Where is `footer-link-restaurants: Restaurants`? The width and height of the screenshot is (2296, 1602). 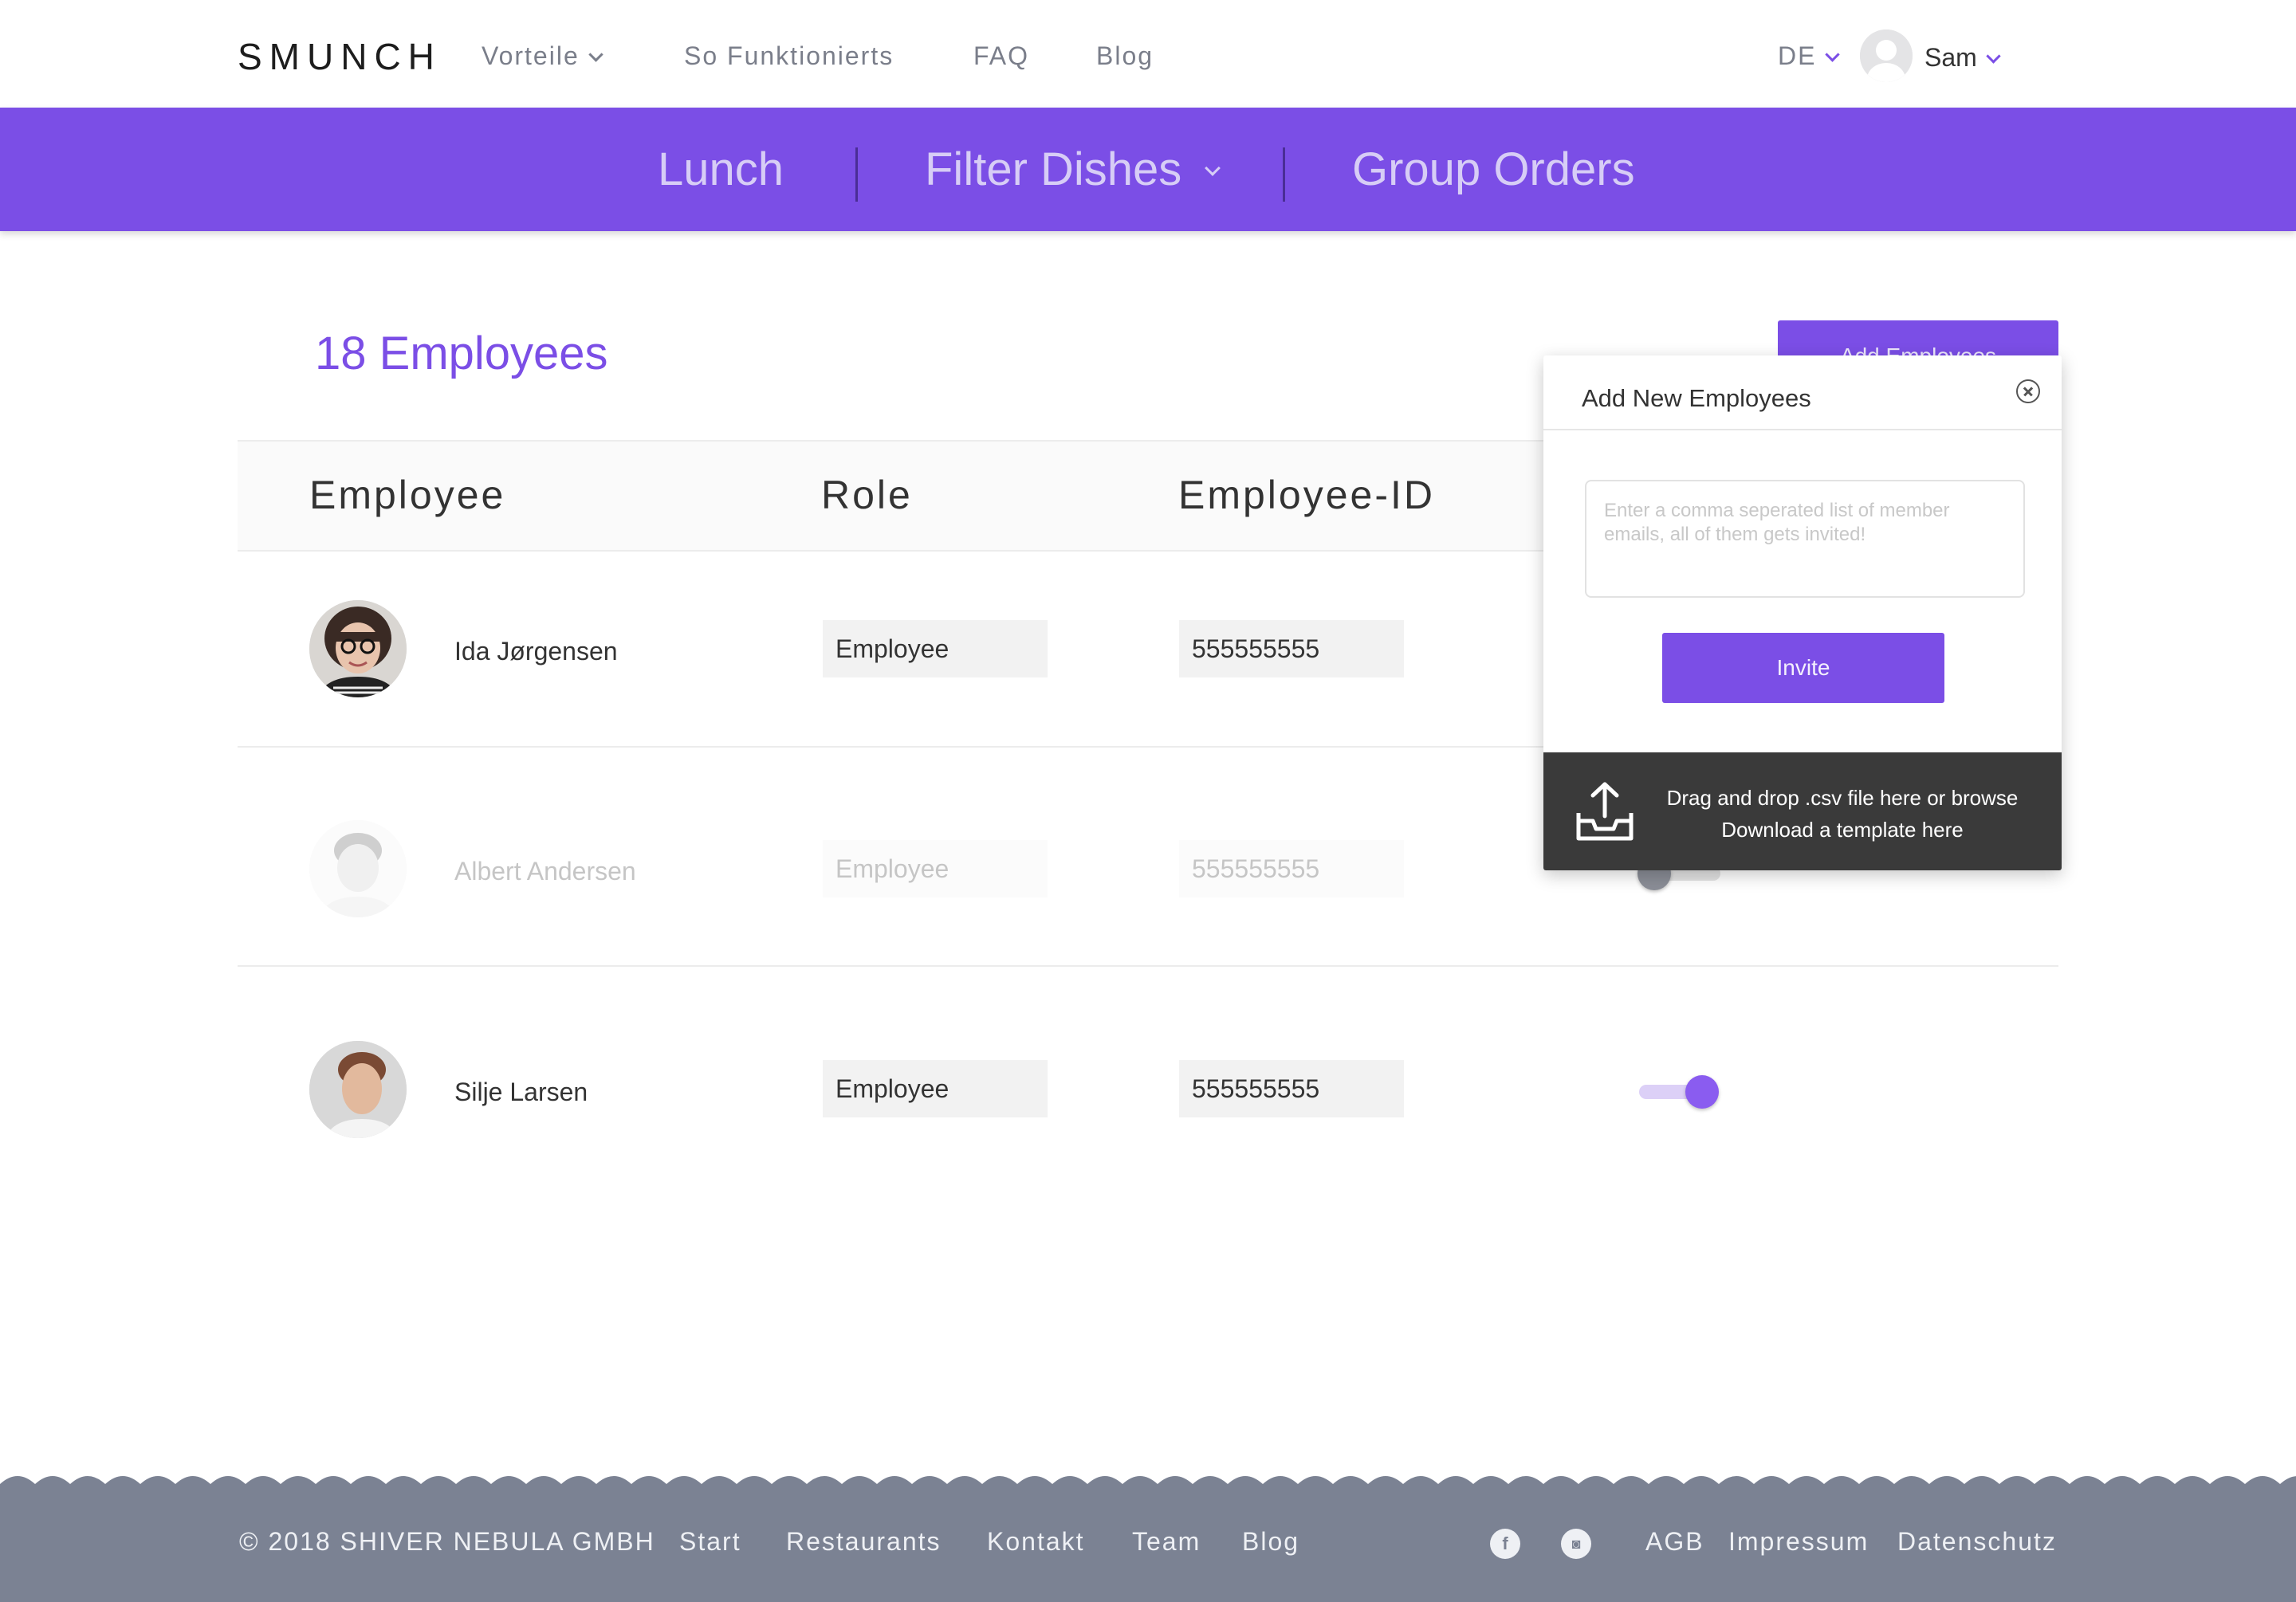
footer-link-restaurants: Restaurants is located at coordinates (864, 1542).